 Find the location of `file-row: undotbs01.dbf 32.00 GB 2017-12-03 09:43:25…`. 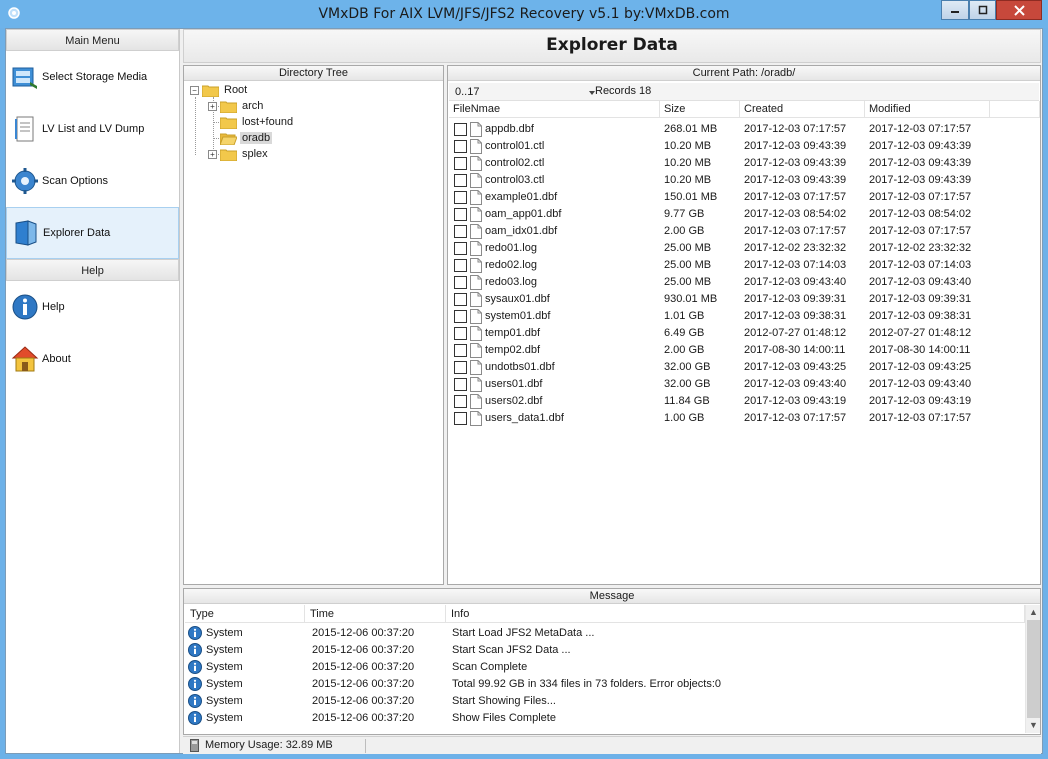

file-row: undotbs01.dbf 32.00 GB 2017-12-03 09:43:25… is located at coordinates (746, 367).